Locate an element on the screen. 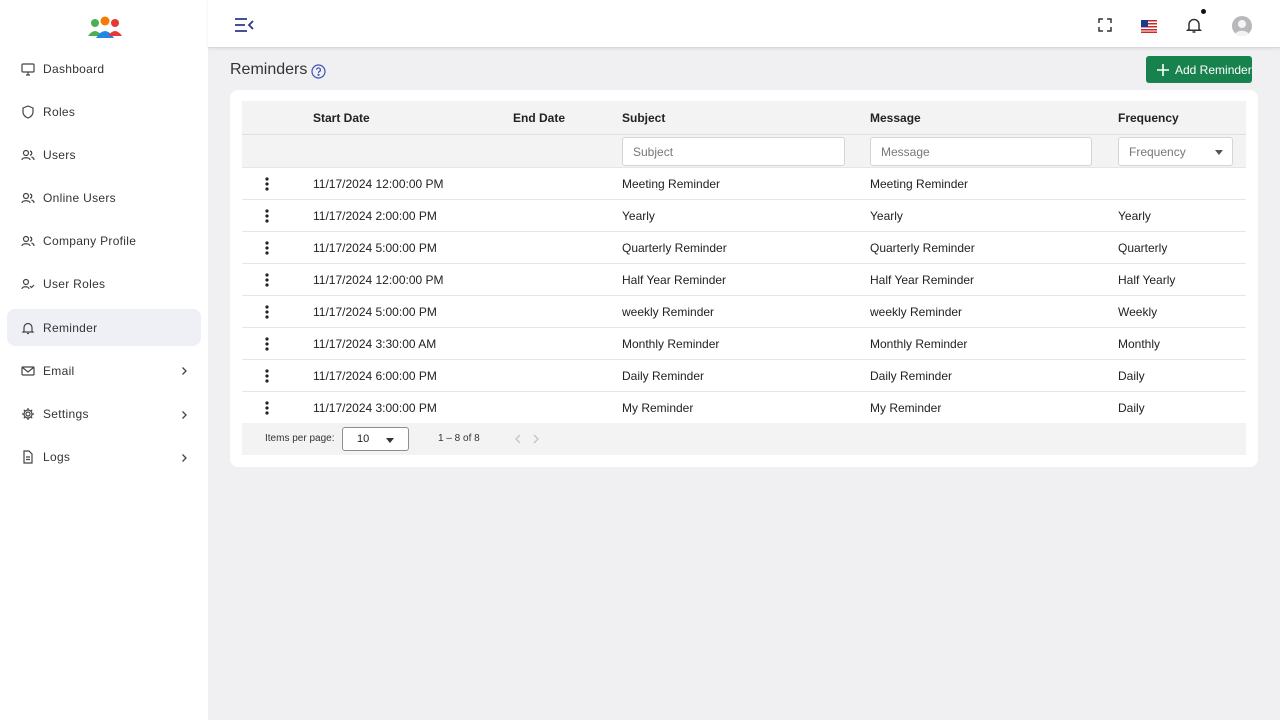  sidebar-item-dashboard: Dashboard is located at coordinates (104, 68).